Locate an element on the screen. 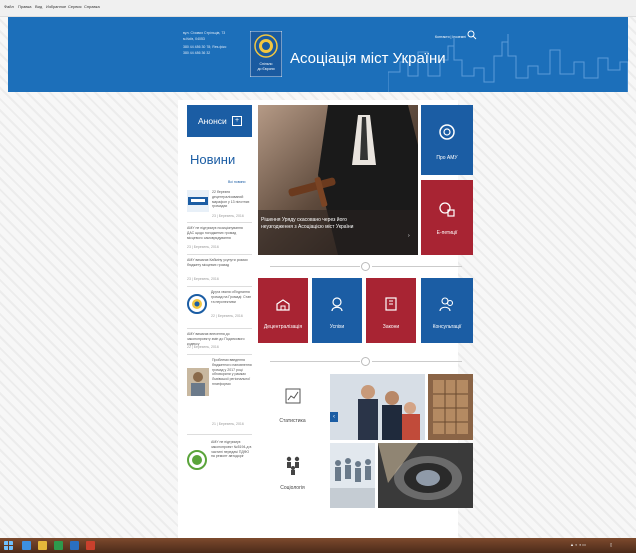 Image resolution: width=636 pixels, height=553 pixels. app-icon is located at coordinates (58, 545).